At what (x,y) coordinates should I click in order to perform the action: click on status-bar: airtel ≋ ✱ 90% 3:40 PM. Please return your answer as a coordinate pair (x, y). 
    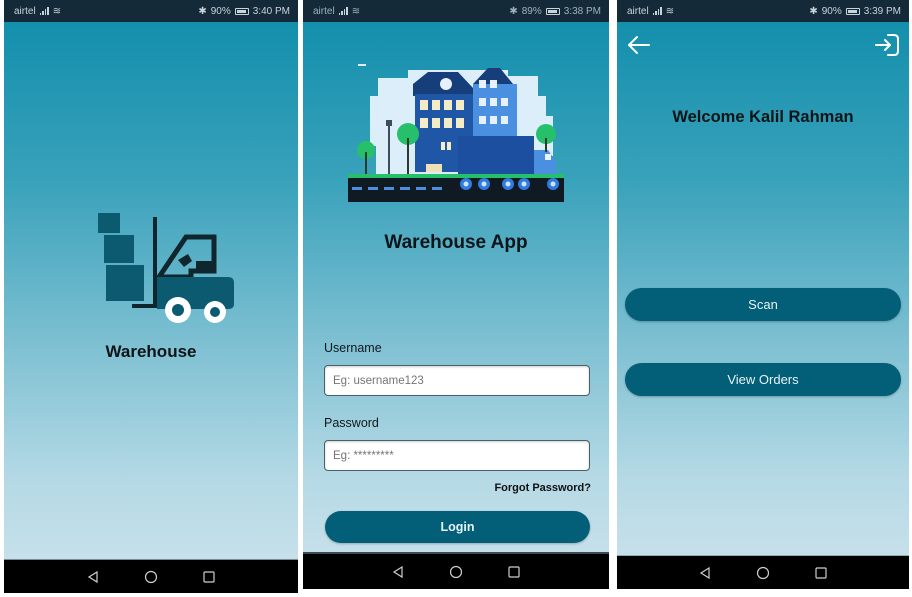
    Looking at the image, I should click on (151, 11).